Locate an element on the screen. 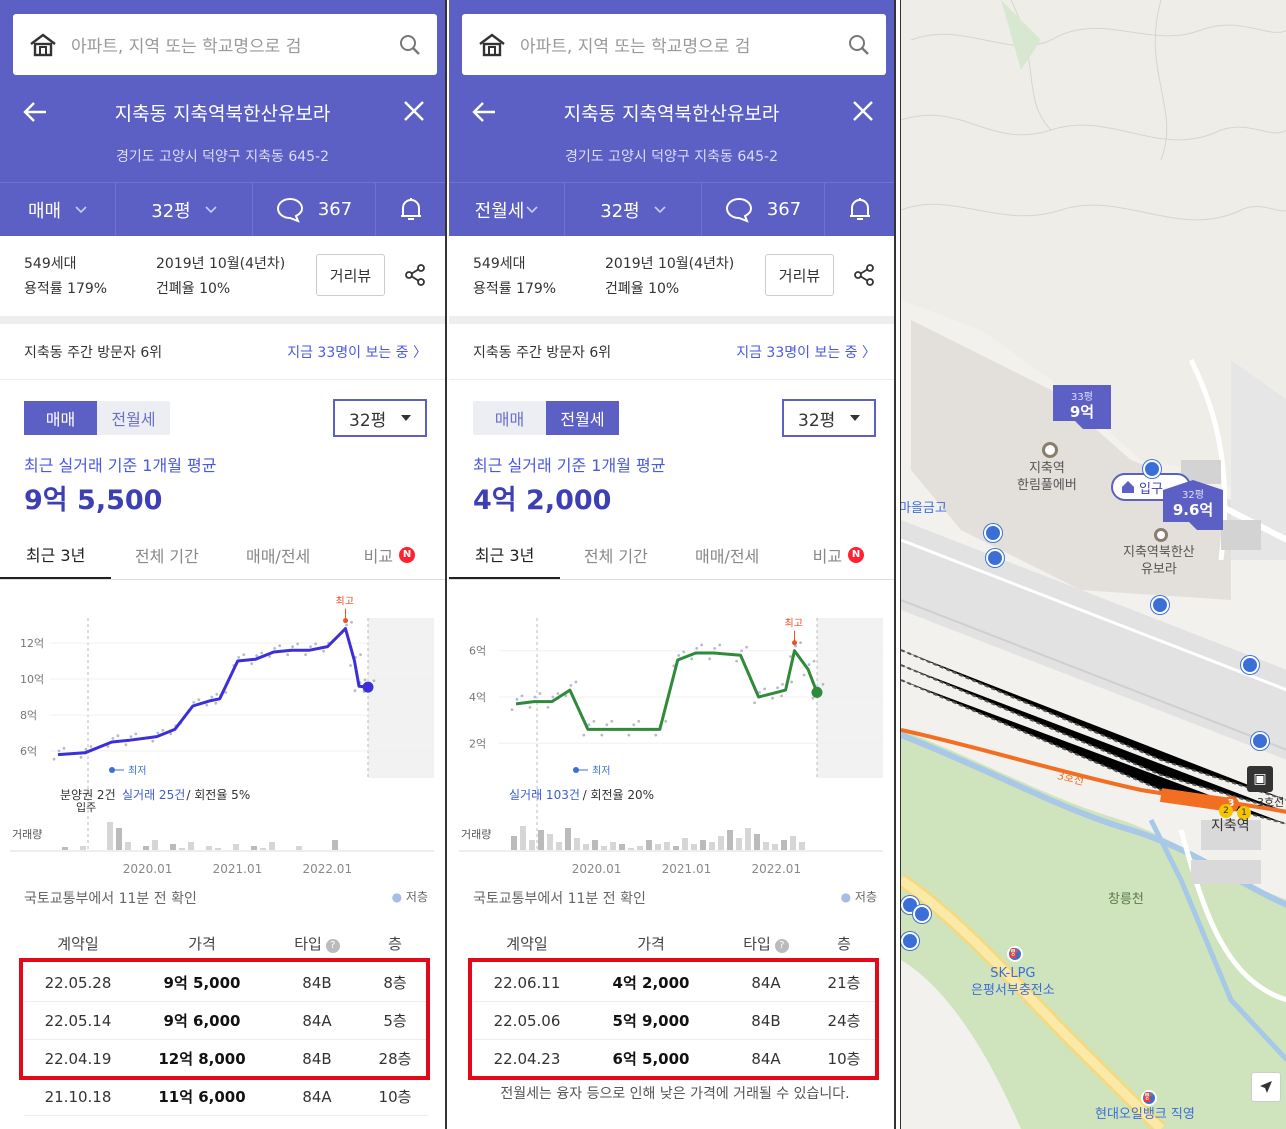 This screenshot has width=1286, height=1129. header-floor: 층 is located at coordinates (844, 944).